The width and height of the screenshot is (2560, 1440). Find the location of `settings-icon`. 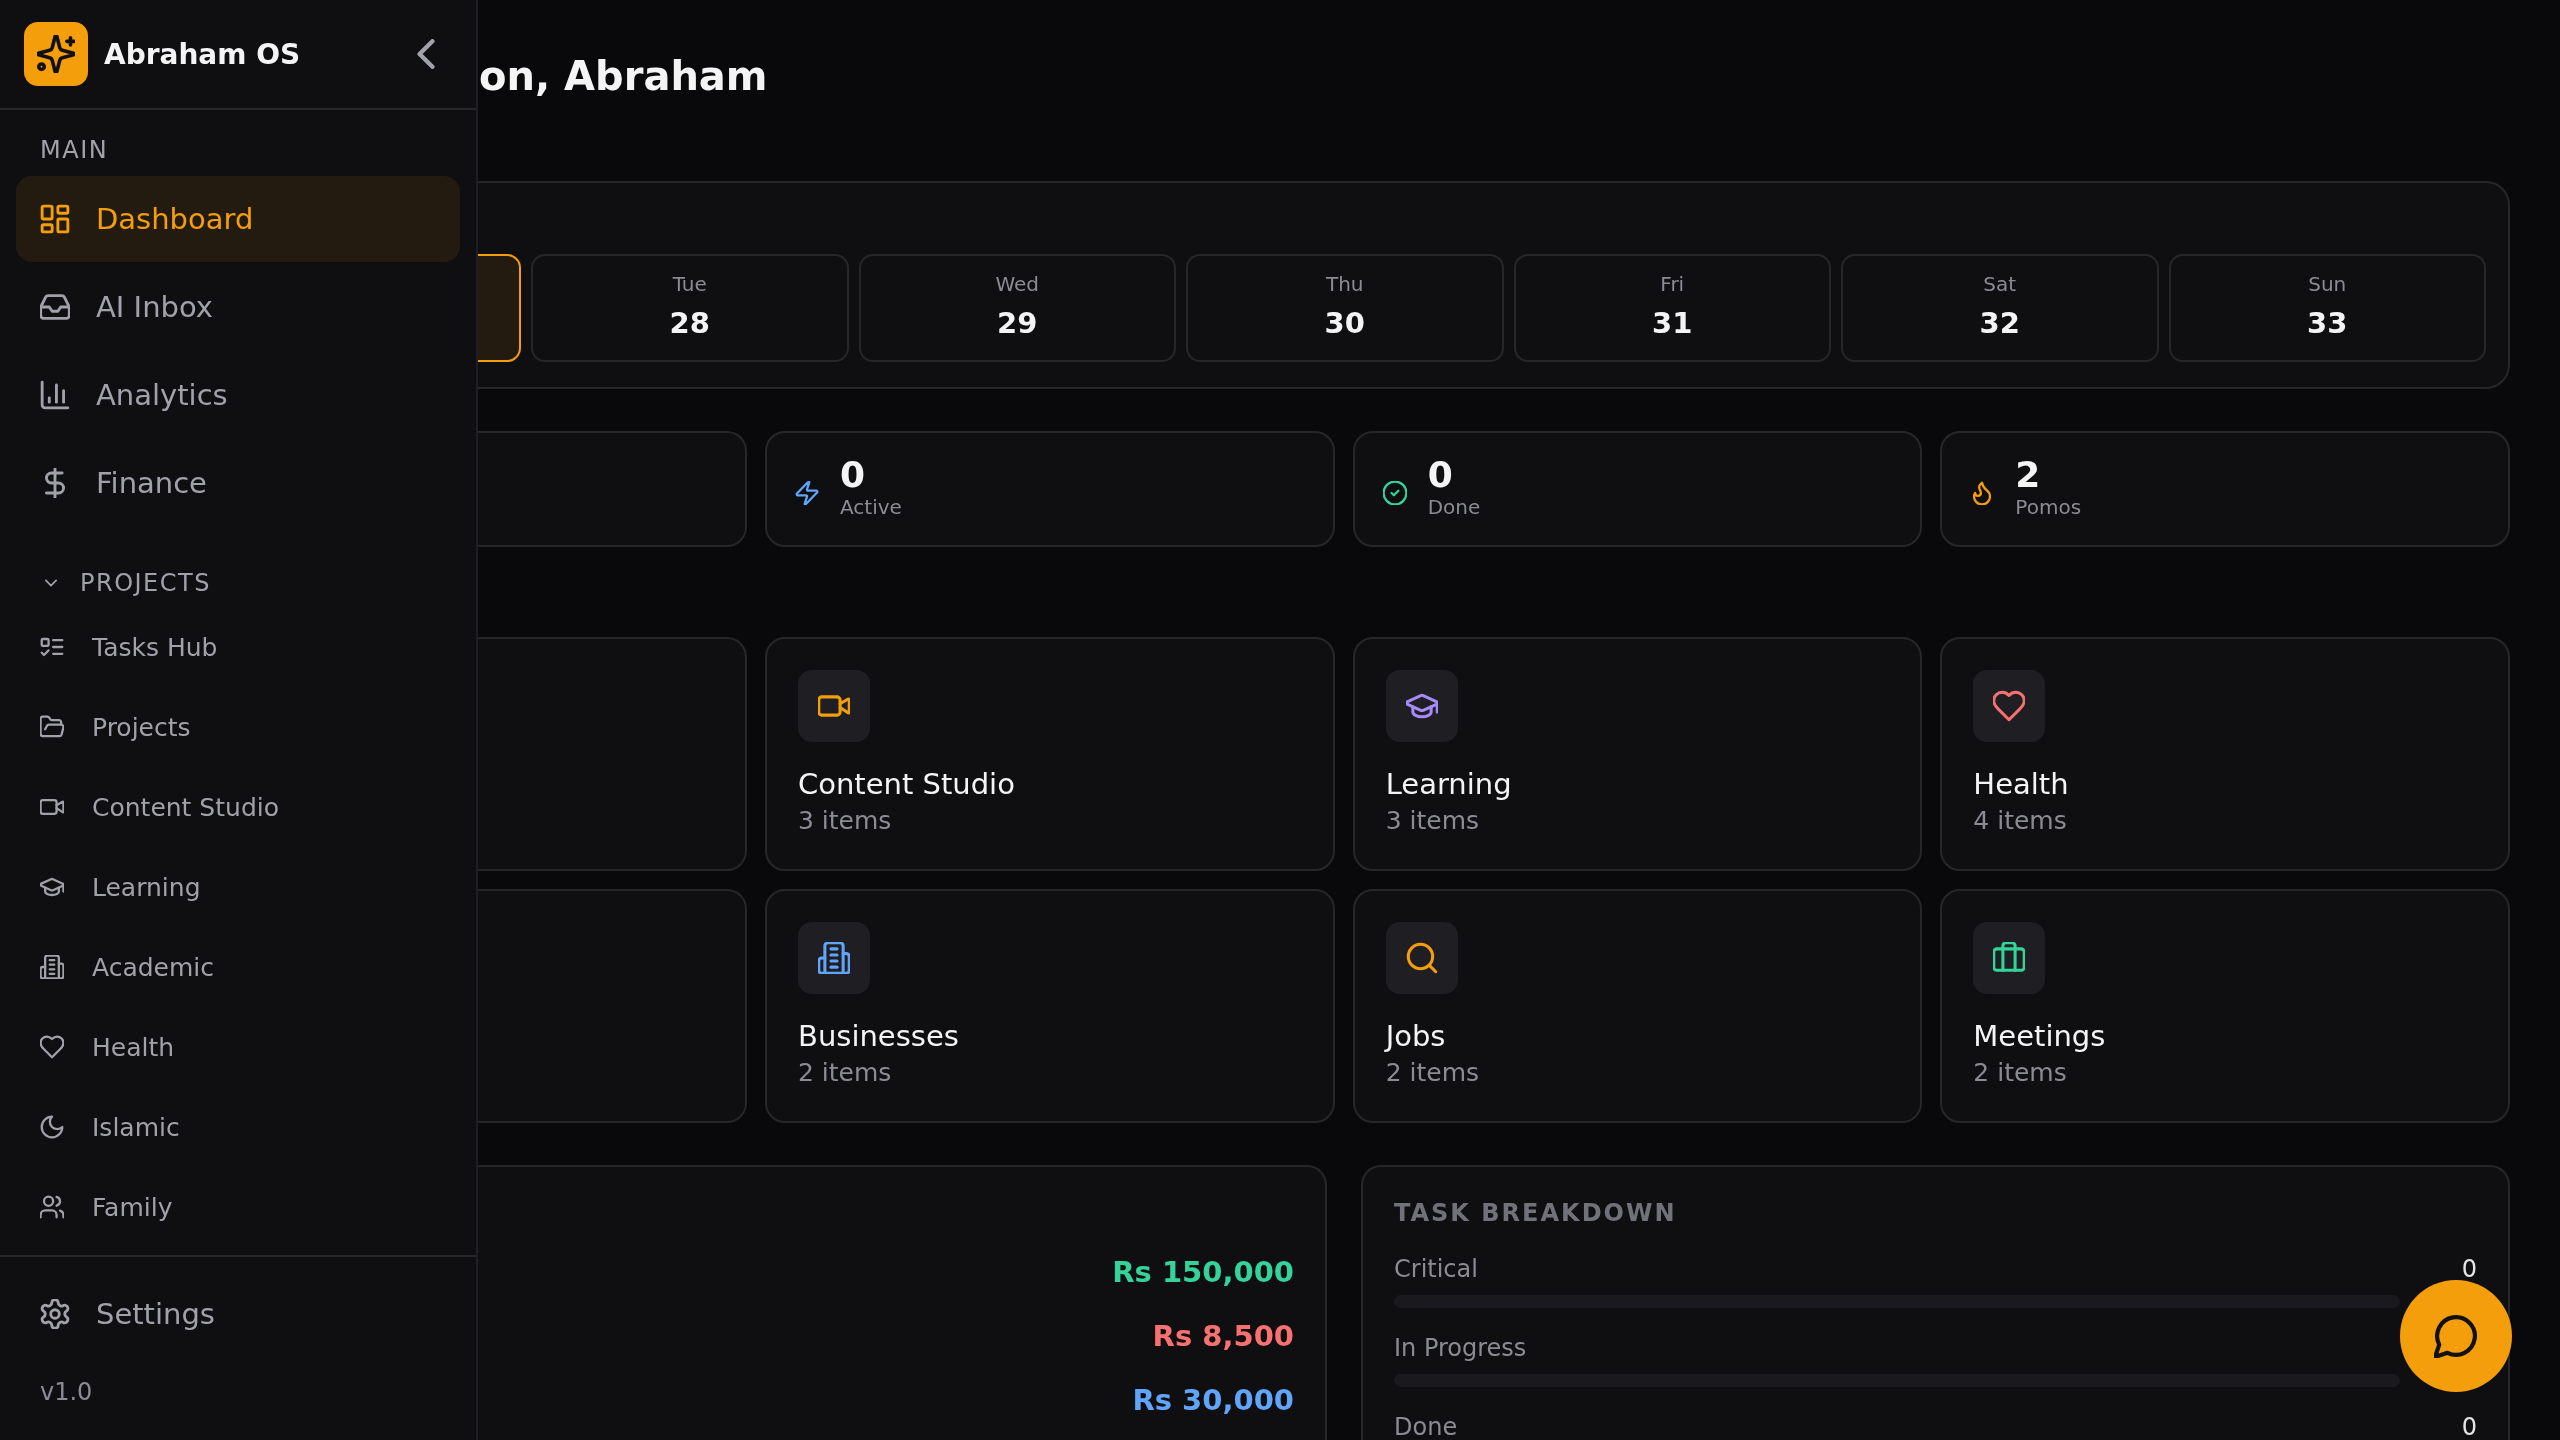

settings-icon is located at coordinates (55, 1314).